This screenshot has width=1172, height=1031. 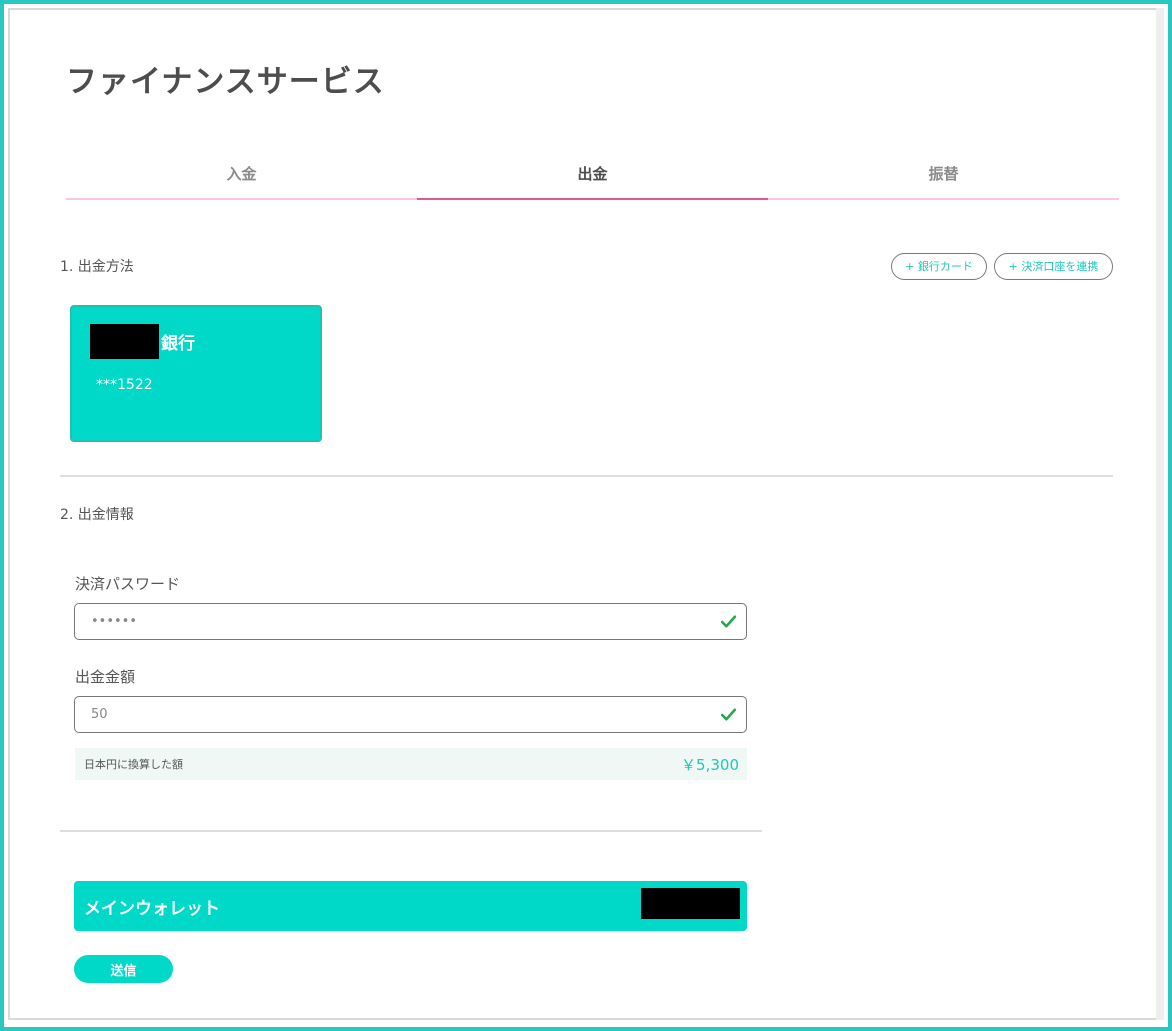 I want to click on tab-withdrawal: 出金, so click(x=592, y=175).